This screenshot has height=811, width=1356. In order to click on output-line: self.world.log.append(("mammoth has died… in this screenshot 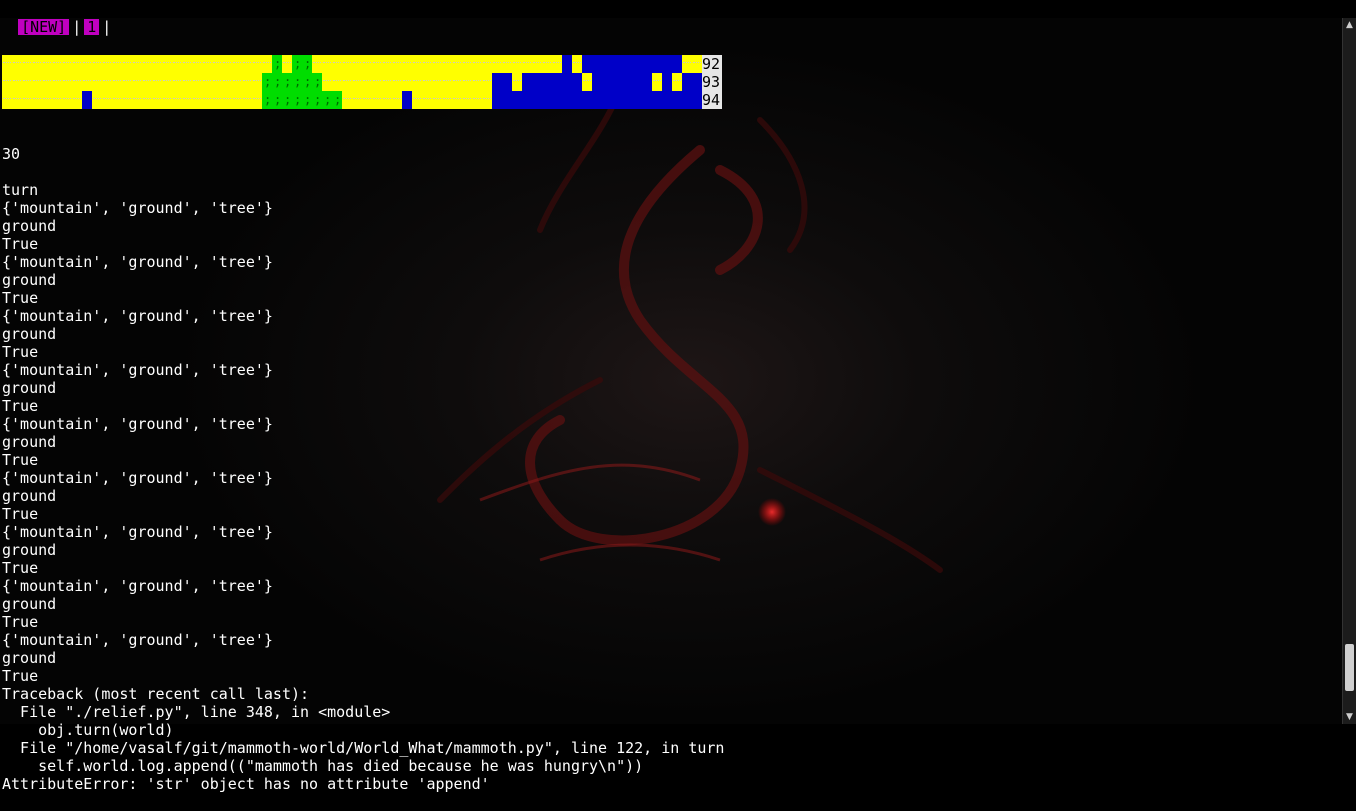, I will do `click(323, 766)`.